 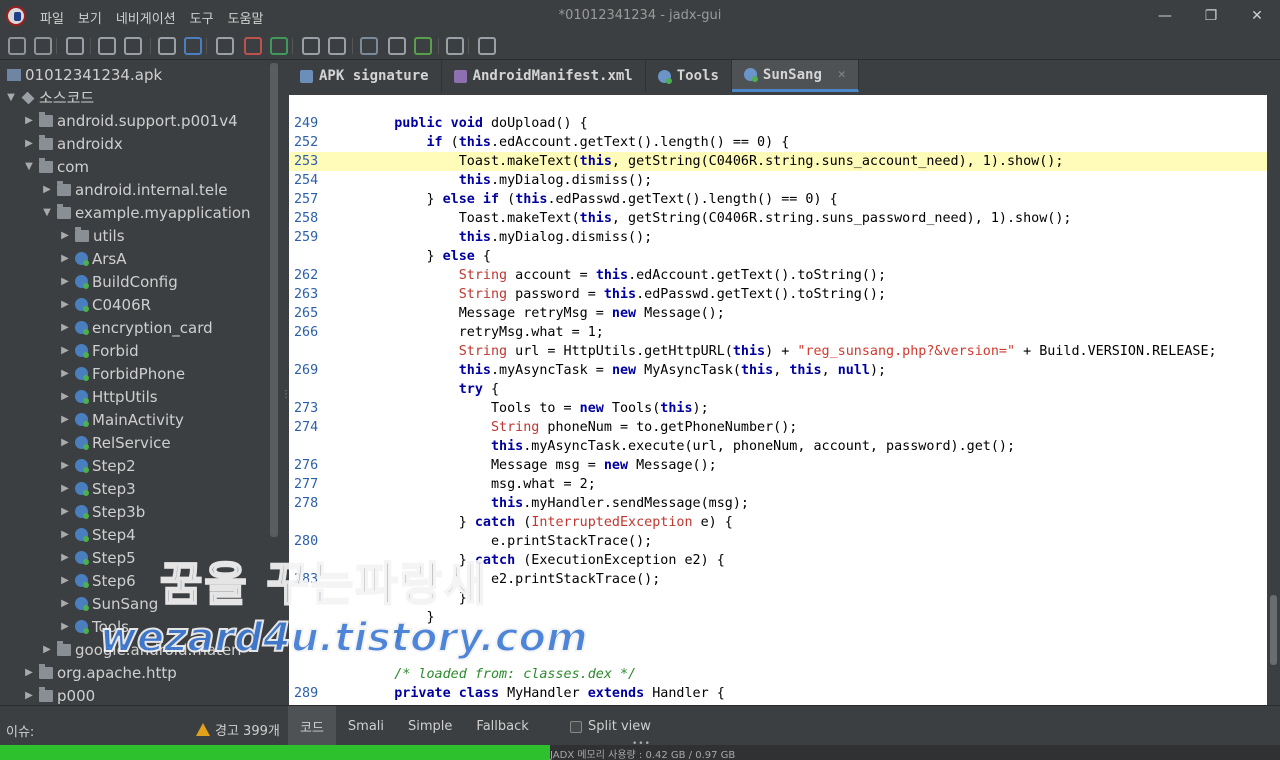 What do you see at coordinates (17, 46) in the screenshot?
I see `open-folder-icon` at bounding box center [17, 46].